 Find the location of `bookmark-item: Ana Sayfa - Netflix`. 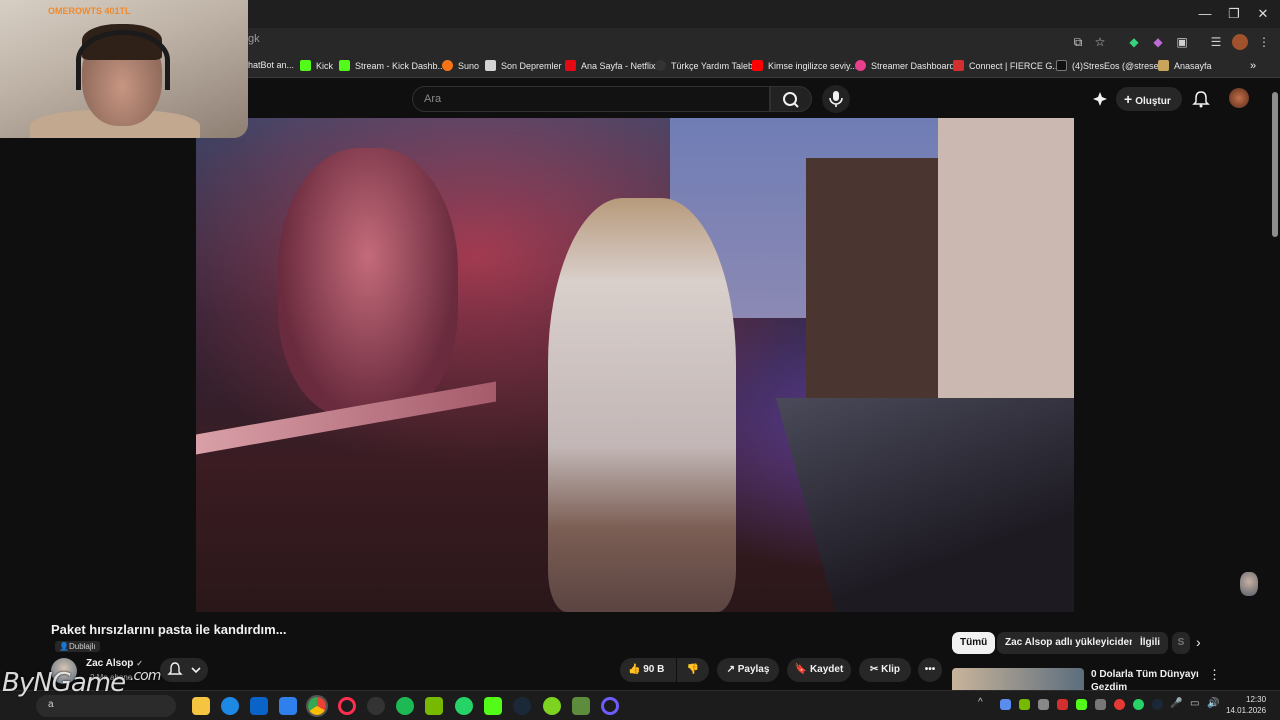

bookmark-item: Ana Sayfa - Netflix is located at coordinates (610, 65).